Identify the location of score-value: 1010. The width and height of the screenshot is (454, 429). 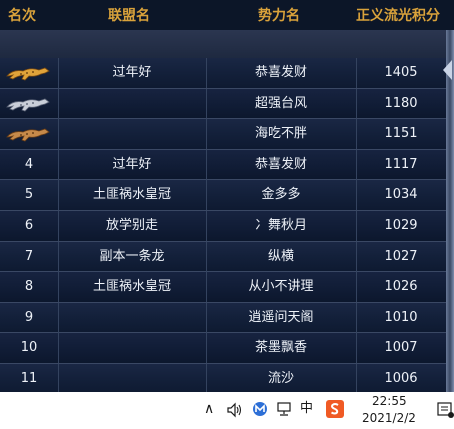
(401, 317).